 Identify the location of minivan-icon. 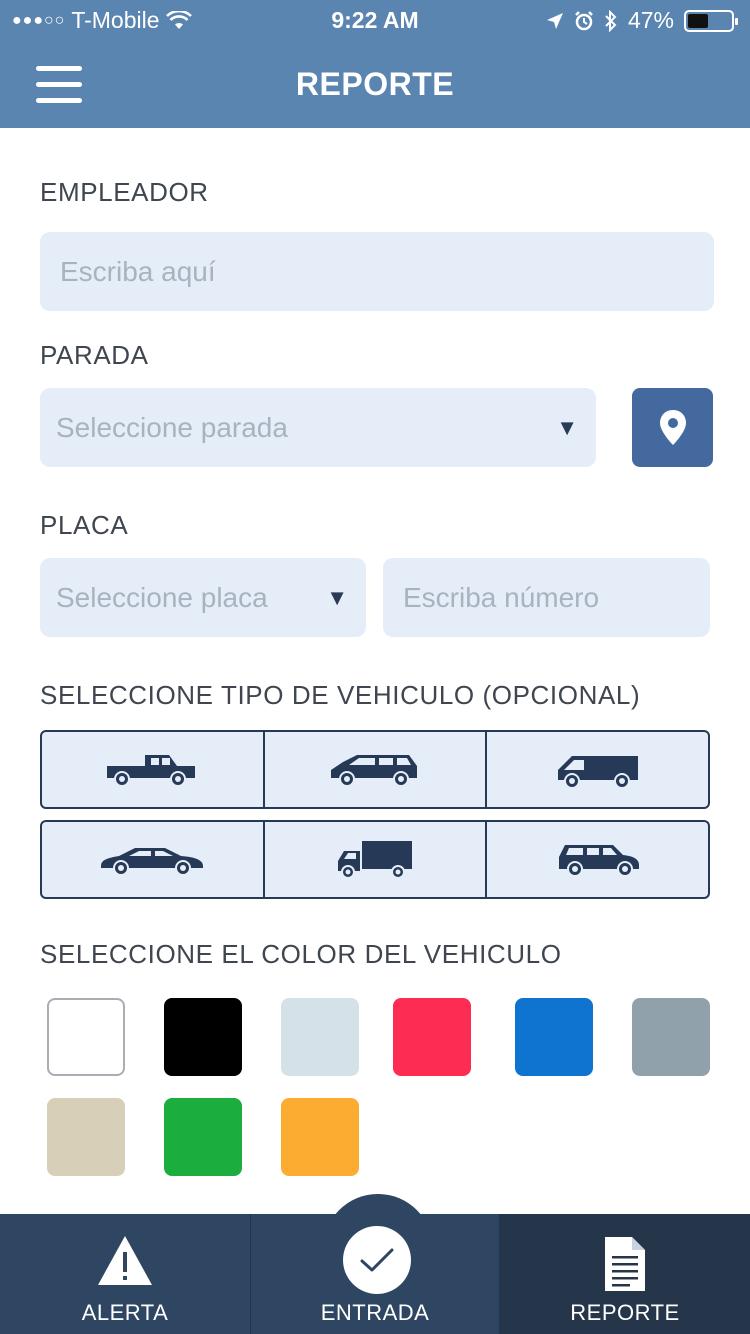
(374, 770).